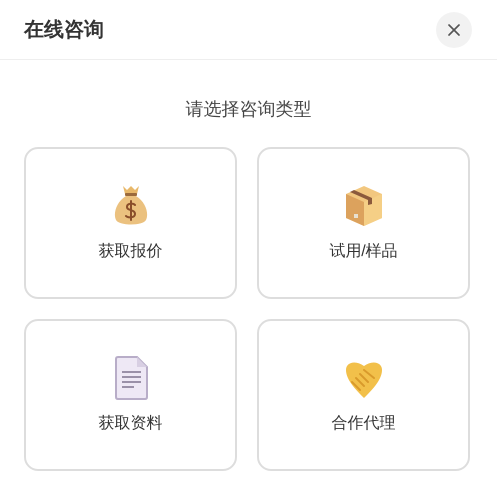 The image size is (497, 501). I want to click on consult-option-card: 获取资料, so click(130, 395).